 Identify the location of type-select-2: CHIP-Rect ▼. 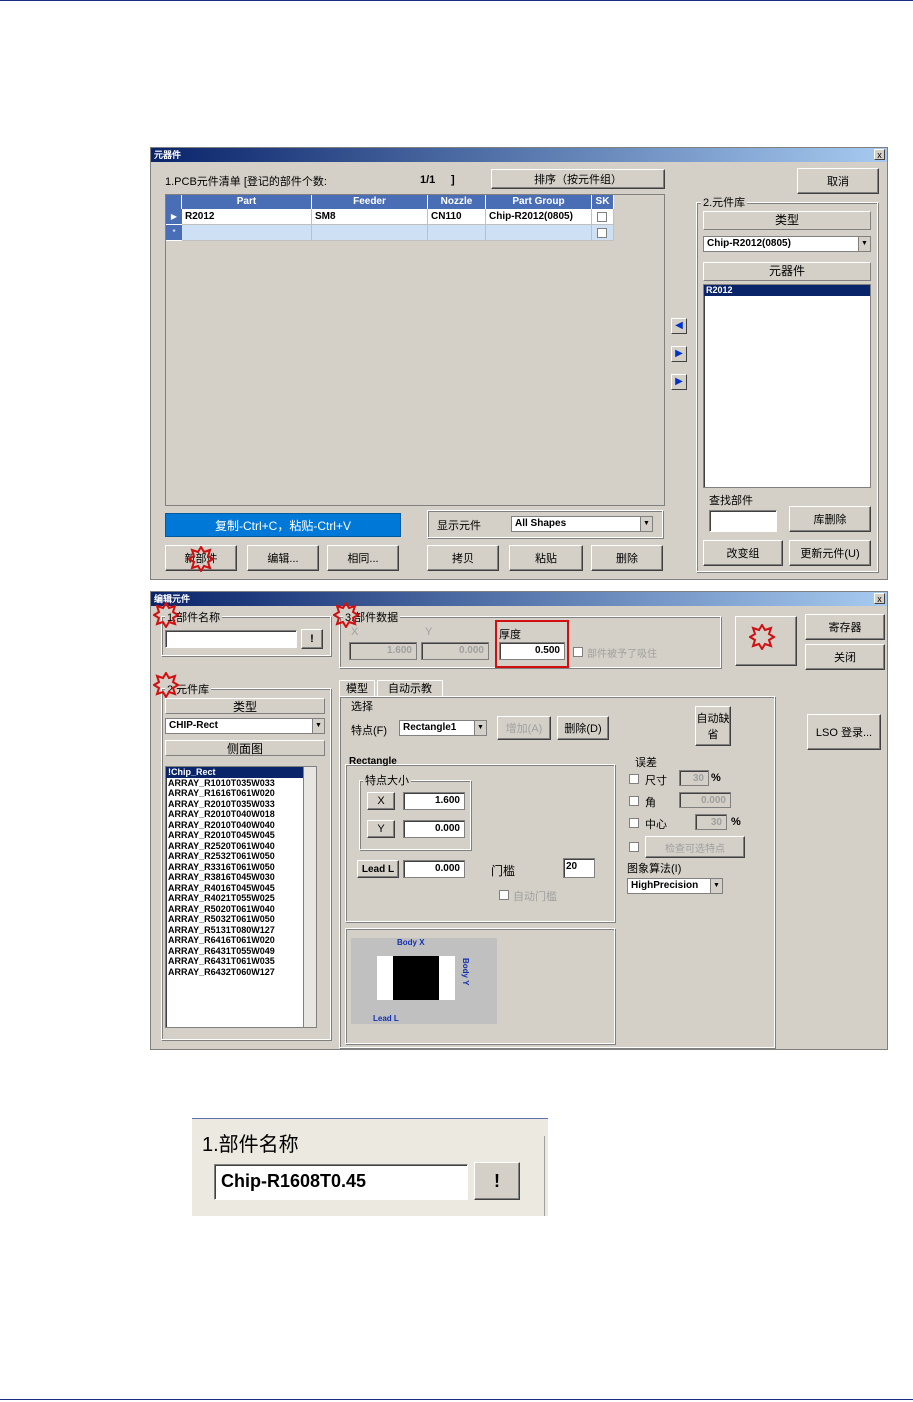
(245, 726).